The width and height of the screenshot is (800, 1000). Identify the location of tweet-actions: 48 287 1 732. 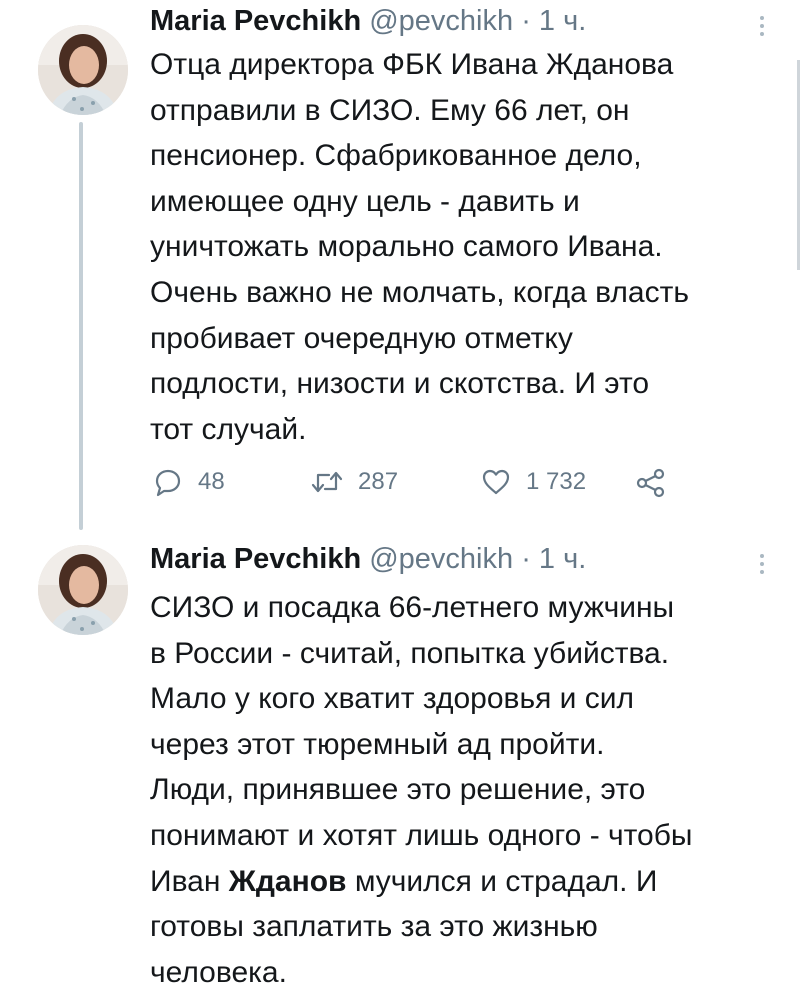
(430, 484).